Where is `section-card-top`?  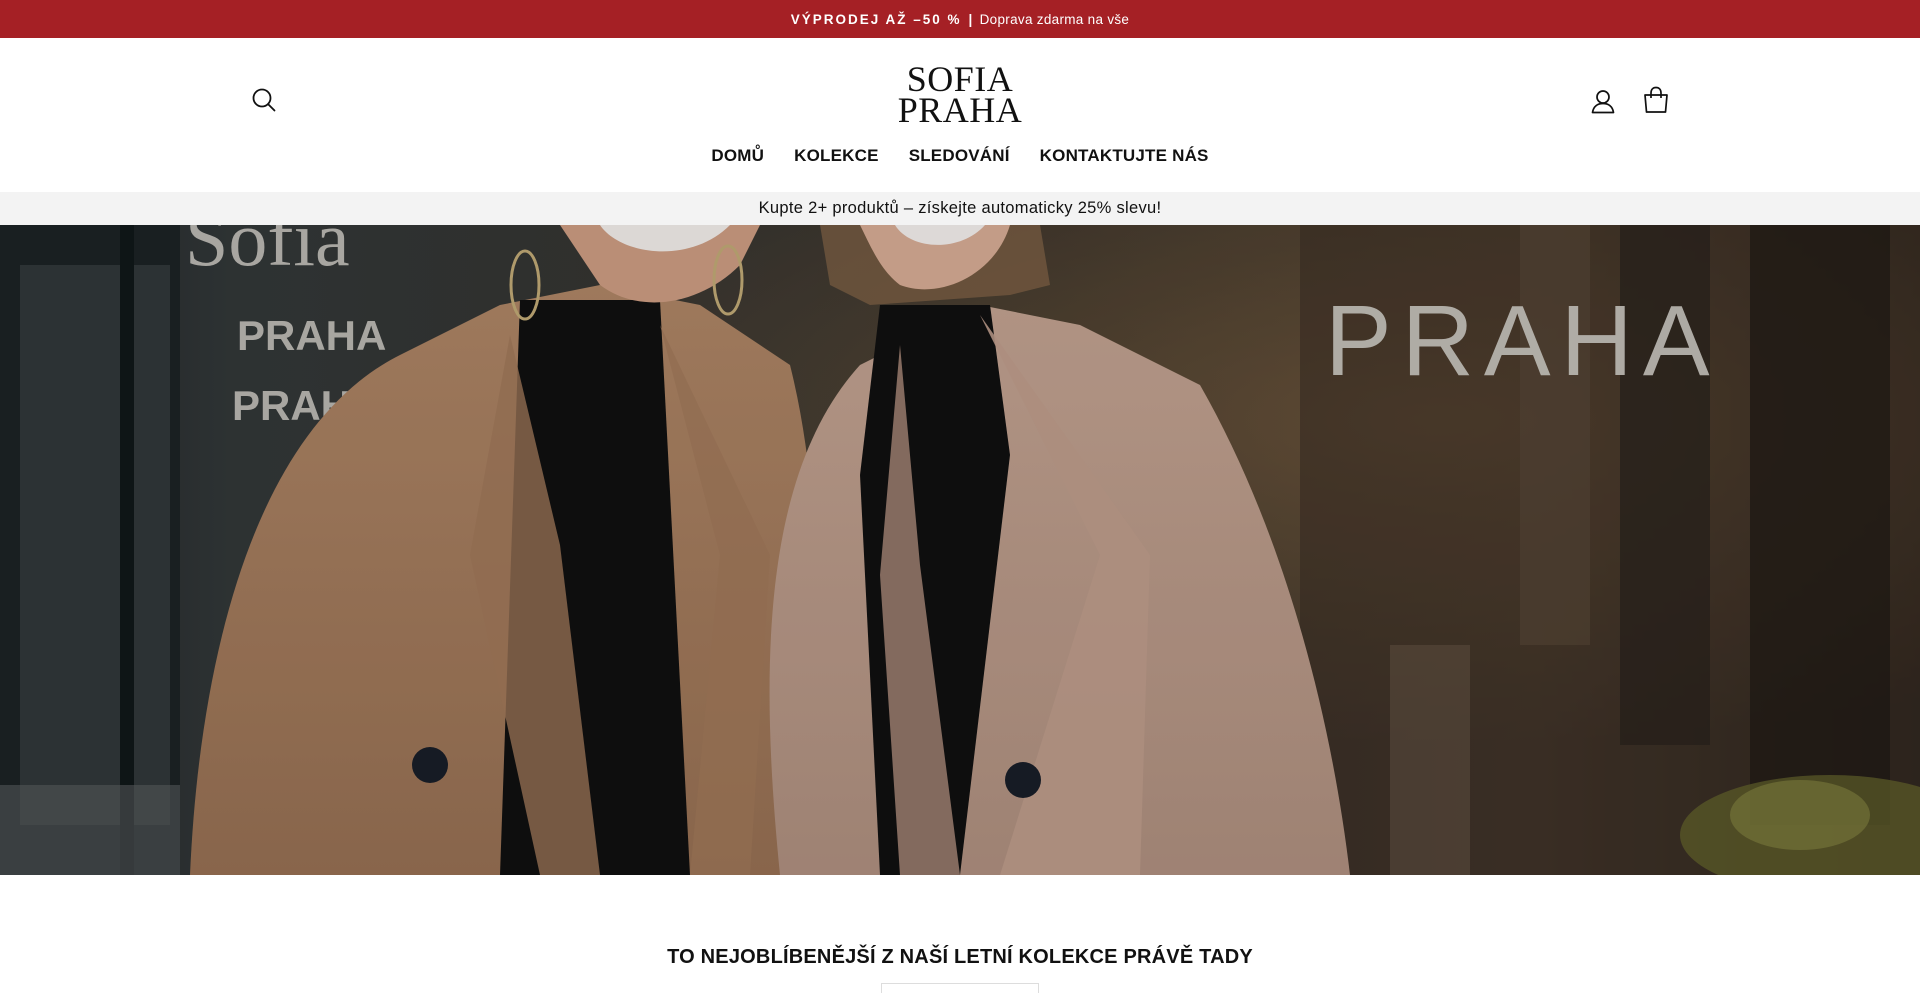 section-card-top is located at coordinates (960, 988).